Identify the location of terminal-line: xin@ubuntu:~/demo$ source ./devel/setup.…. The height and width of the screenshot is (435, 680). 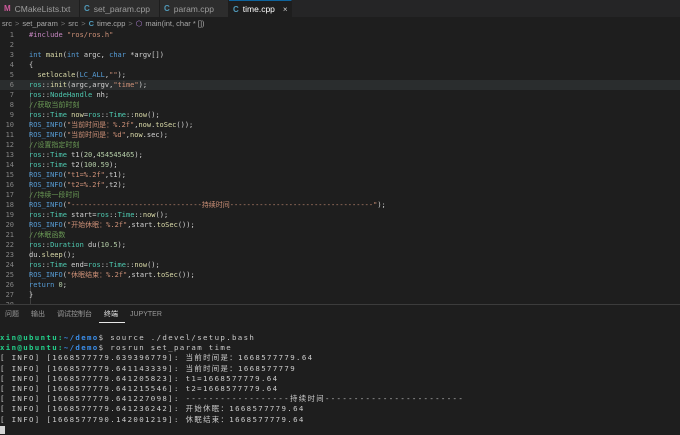
(340, 338).